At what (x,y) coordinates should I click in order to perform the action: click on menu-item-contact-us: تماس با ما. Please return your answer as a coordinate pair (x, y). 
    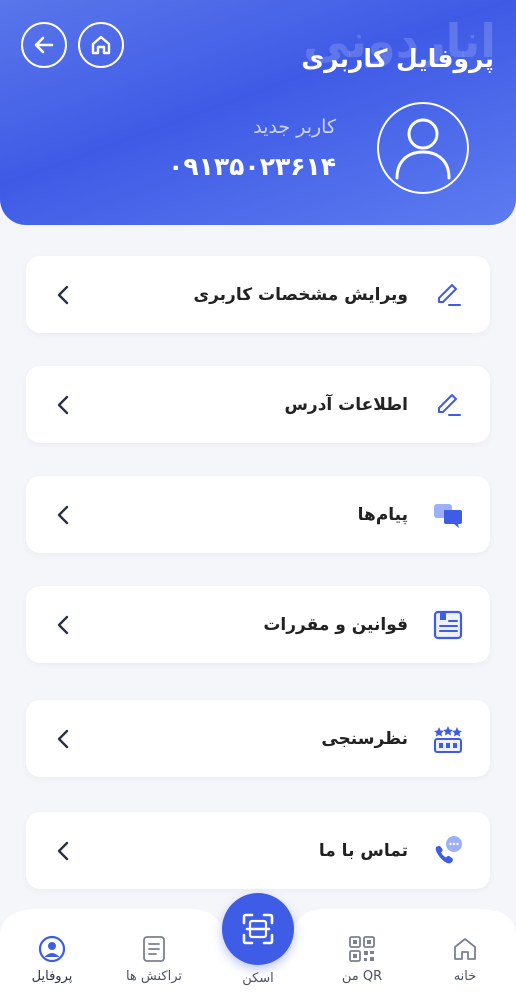
    Looking at the image, I should click on (258, 850).